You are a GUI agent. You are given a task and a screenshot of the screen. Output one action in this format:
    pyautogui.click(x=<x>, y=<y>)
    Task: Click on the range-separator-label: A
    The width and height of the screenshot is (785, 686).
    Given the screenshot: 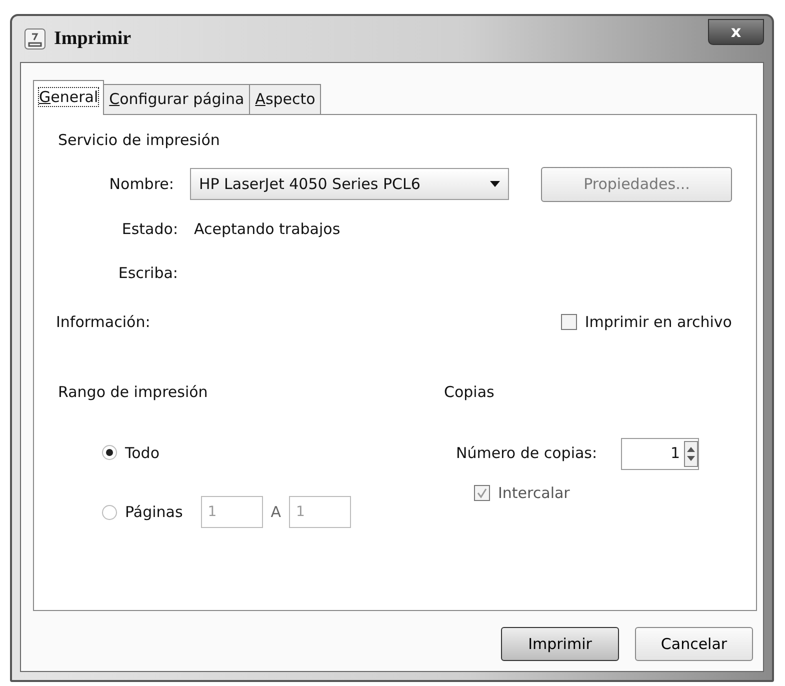 What is the action you would take?
    pyautogui.click(x=276, y=512)
    